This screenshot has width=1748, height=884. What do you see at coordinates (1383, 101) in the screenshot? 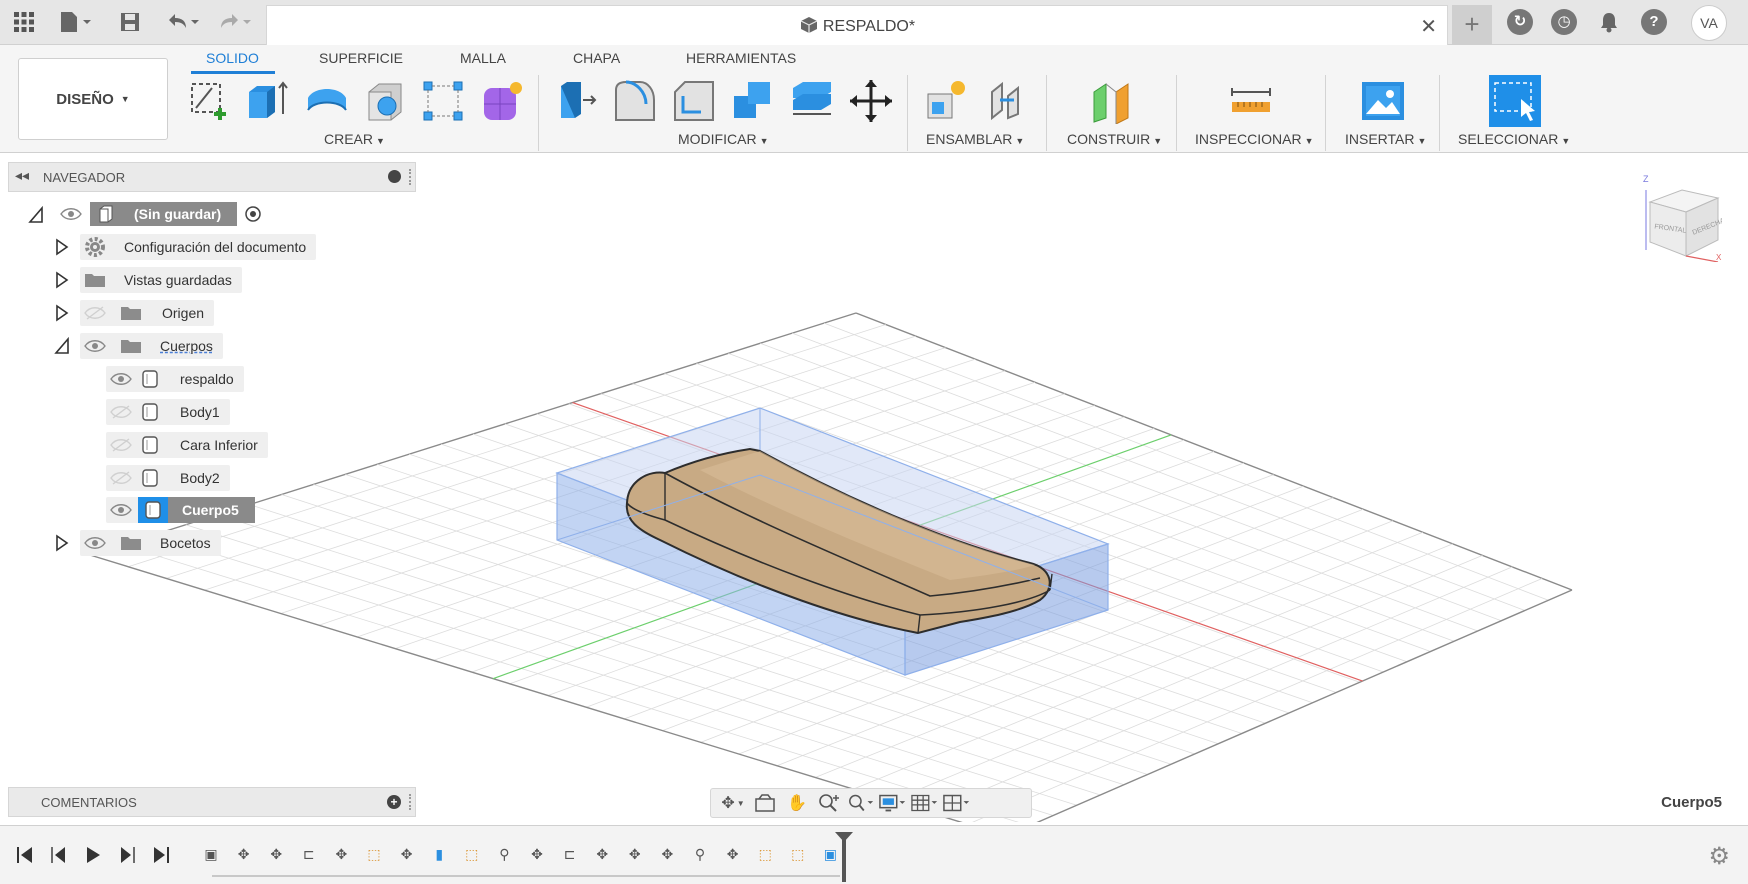
I see `insert-image-icon` at bounding box center [1383, 101].